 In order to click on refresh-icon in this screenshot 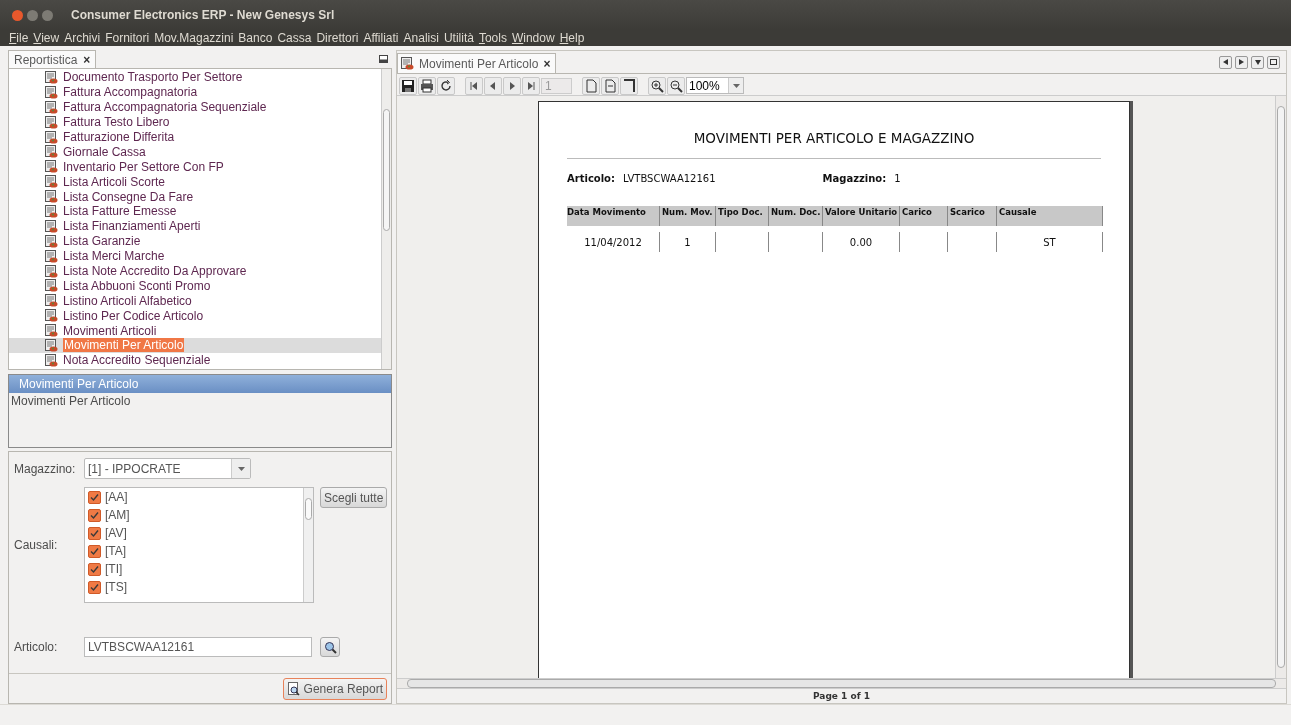, I will do `click(446, 85)`.